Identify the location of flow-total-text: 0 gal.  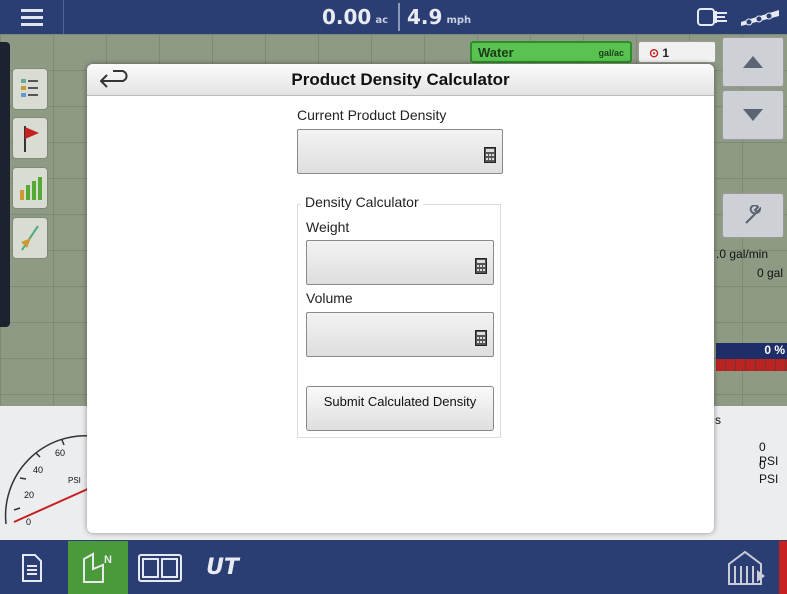
(770, 273).